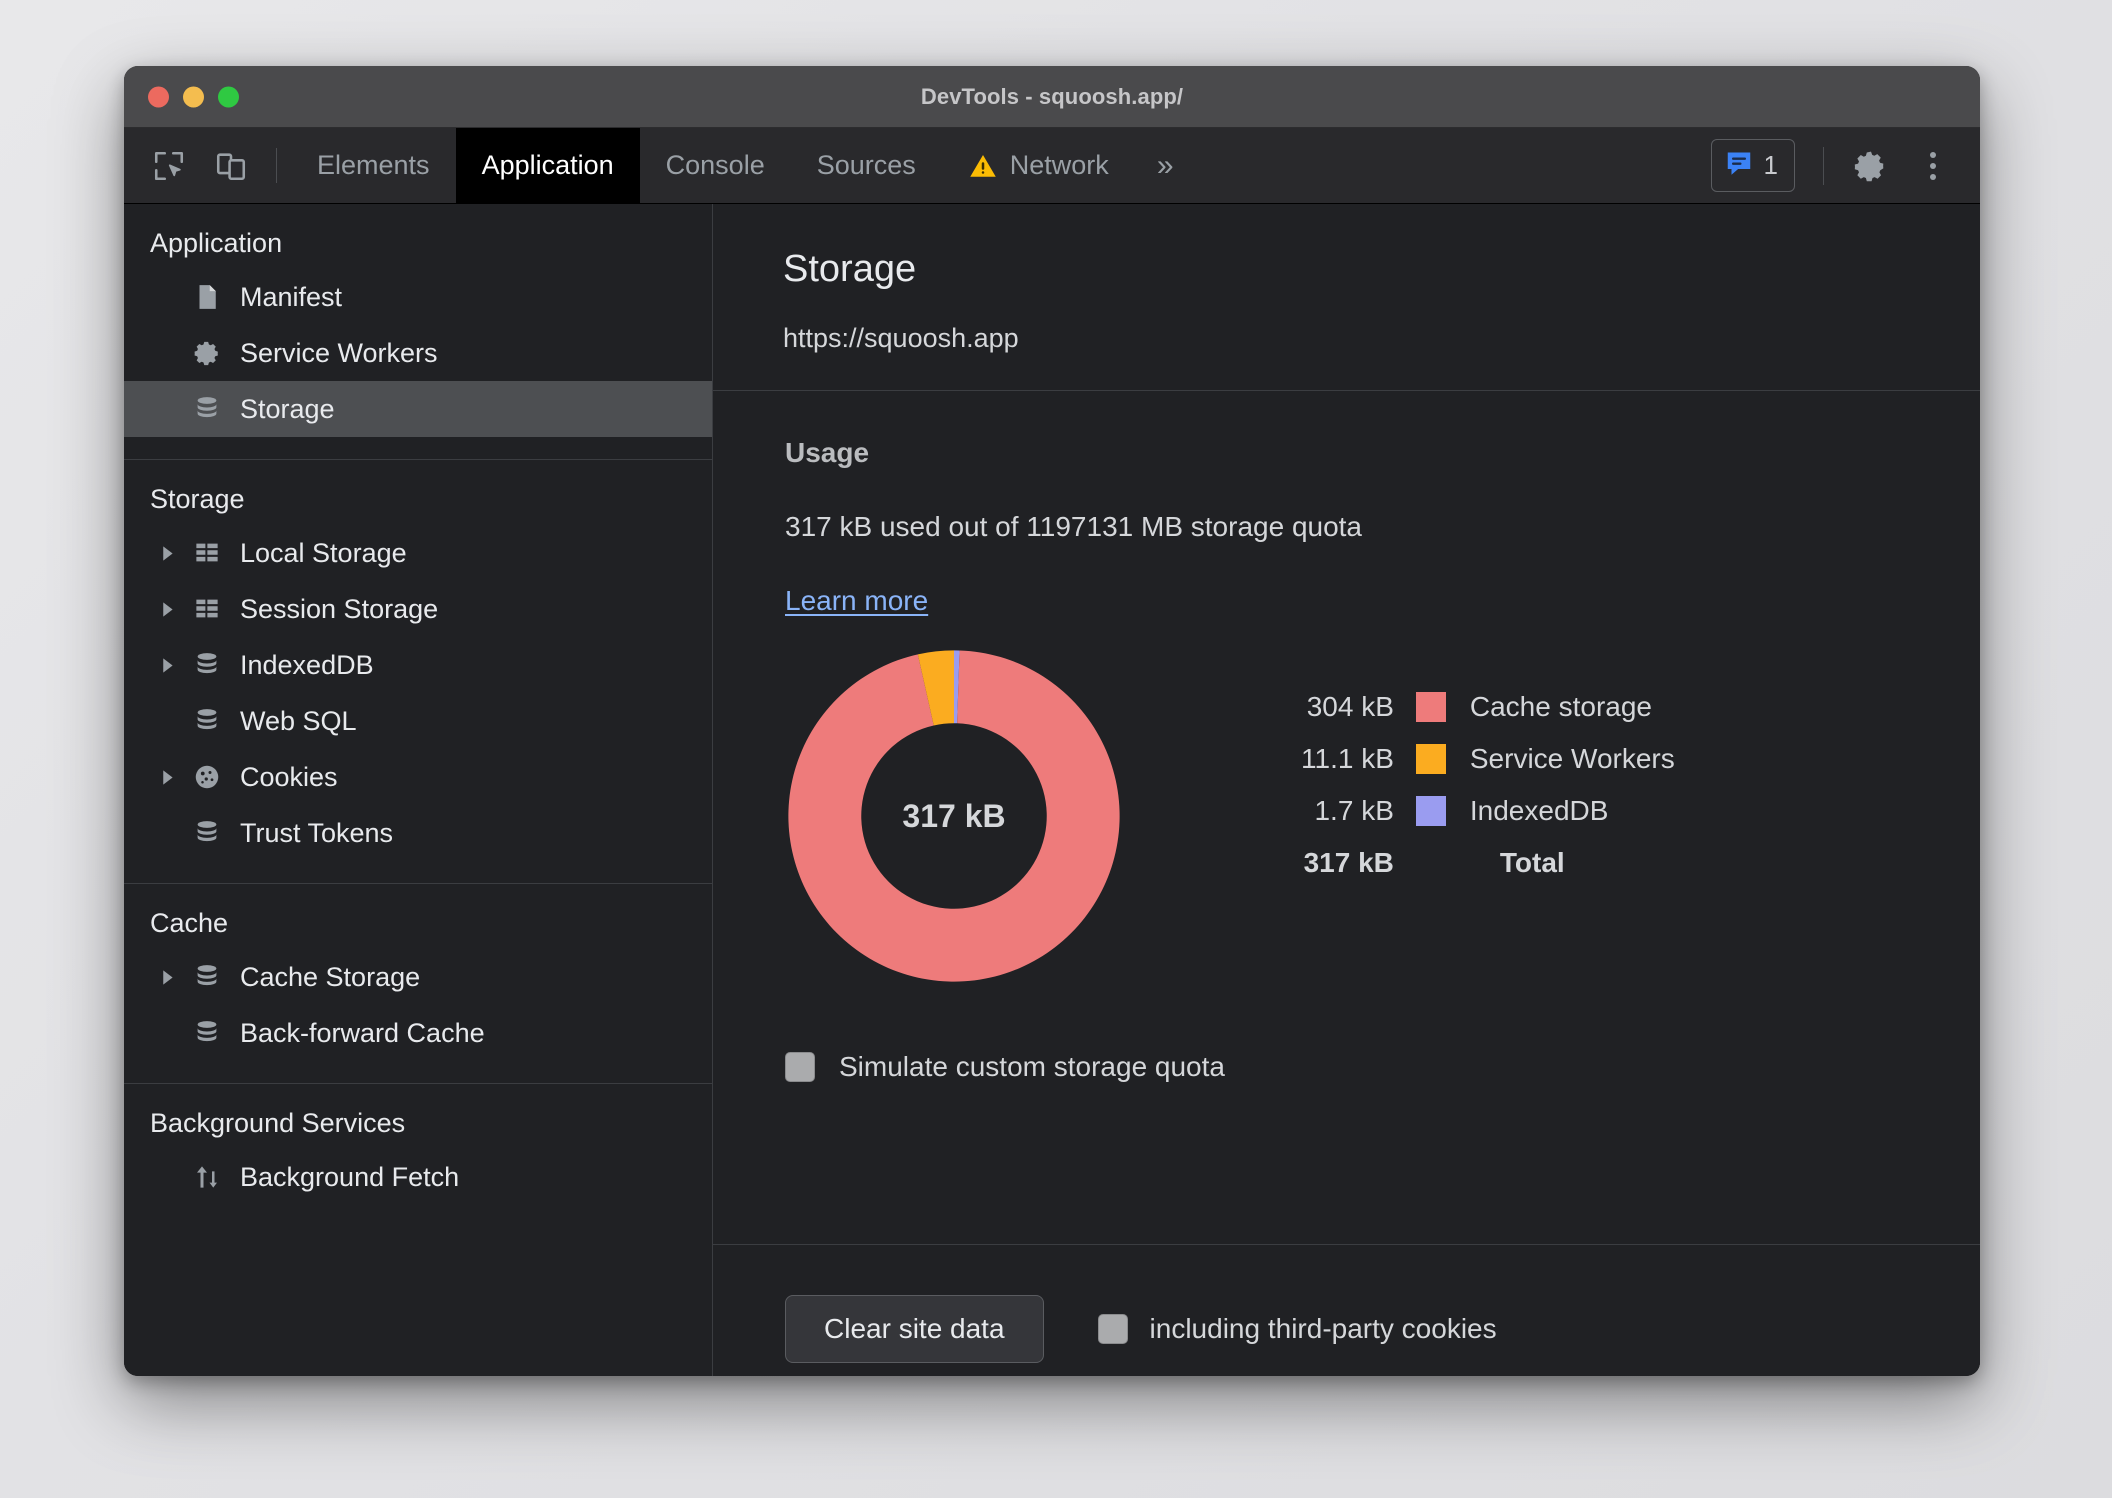 This screenshot has height=1498, width=2112. Describe the element at coordinates (418, 833) in the screenshot. I see `sidebar-item-trust-tokens: Trust Tokens` at that location.